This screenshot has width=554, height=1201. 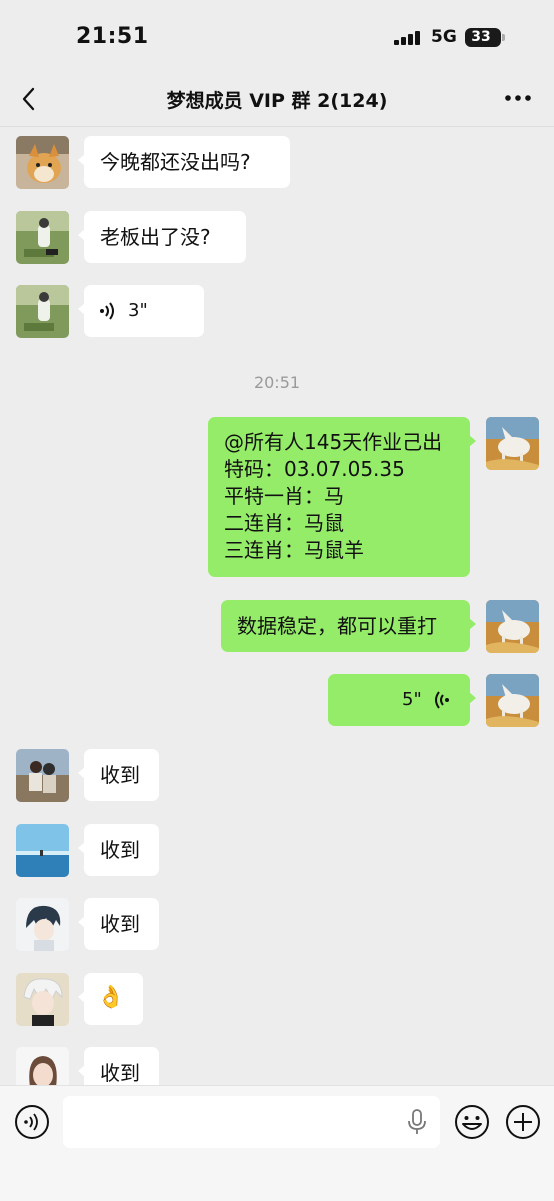 I want to click on voice-input-icon, so click(x=32, y=1122).